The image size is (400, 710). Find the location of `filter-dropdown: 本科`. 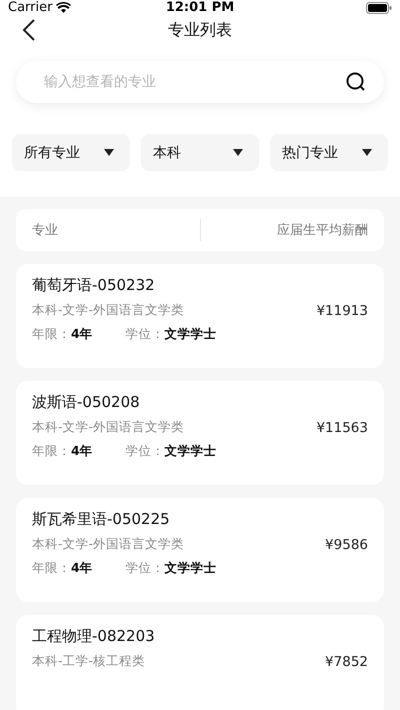

filter-dropdown: 本科 is located at coordinates (200, 152).